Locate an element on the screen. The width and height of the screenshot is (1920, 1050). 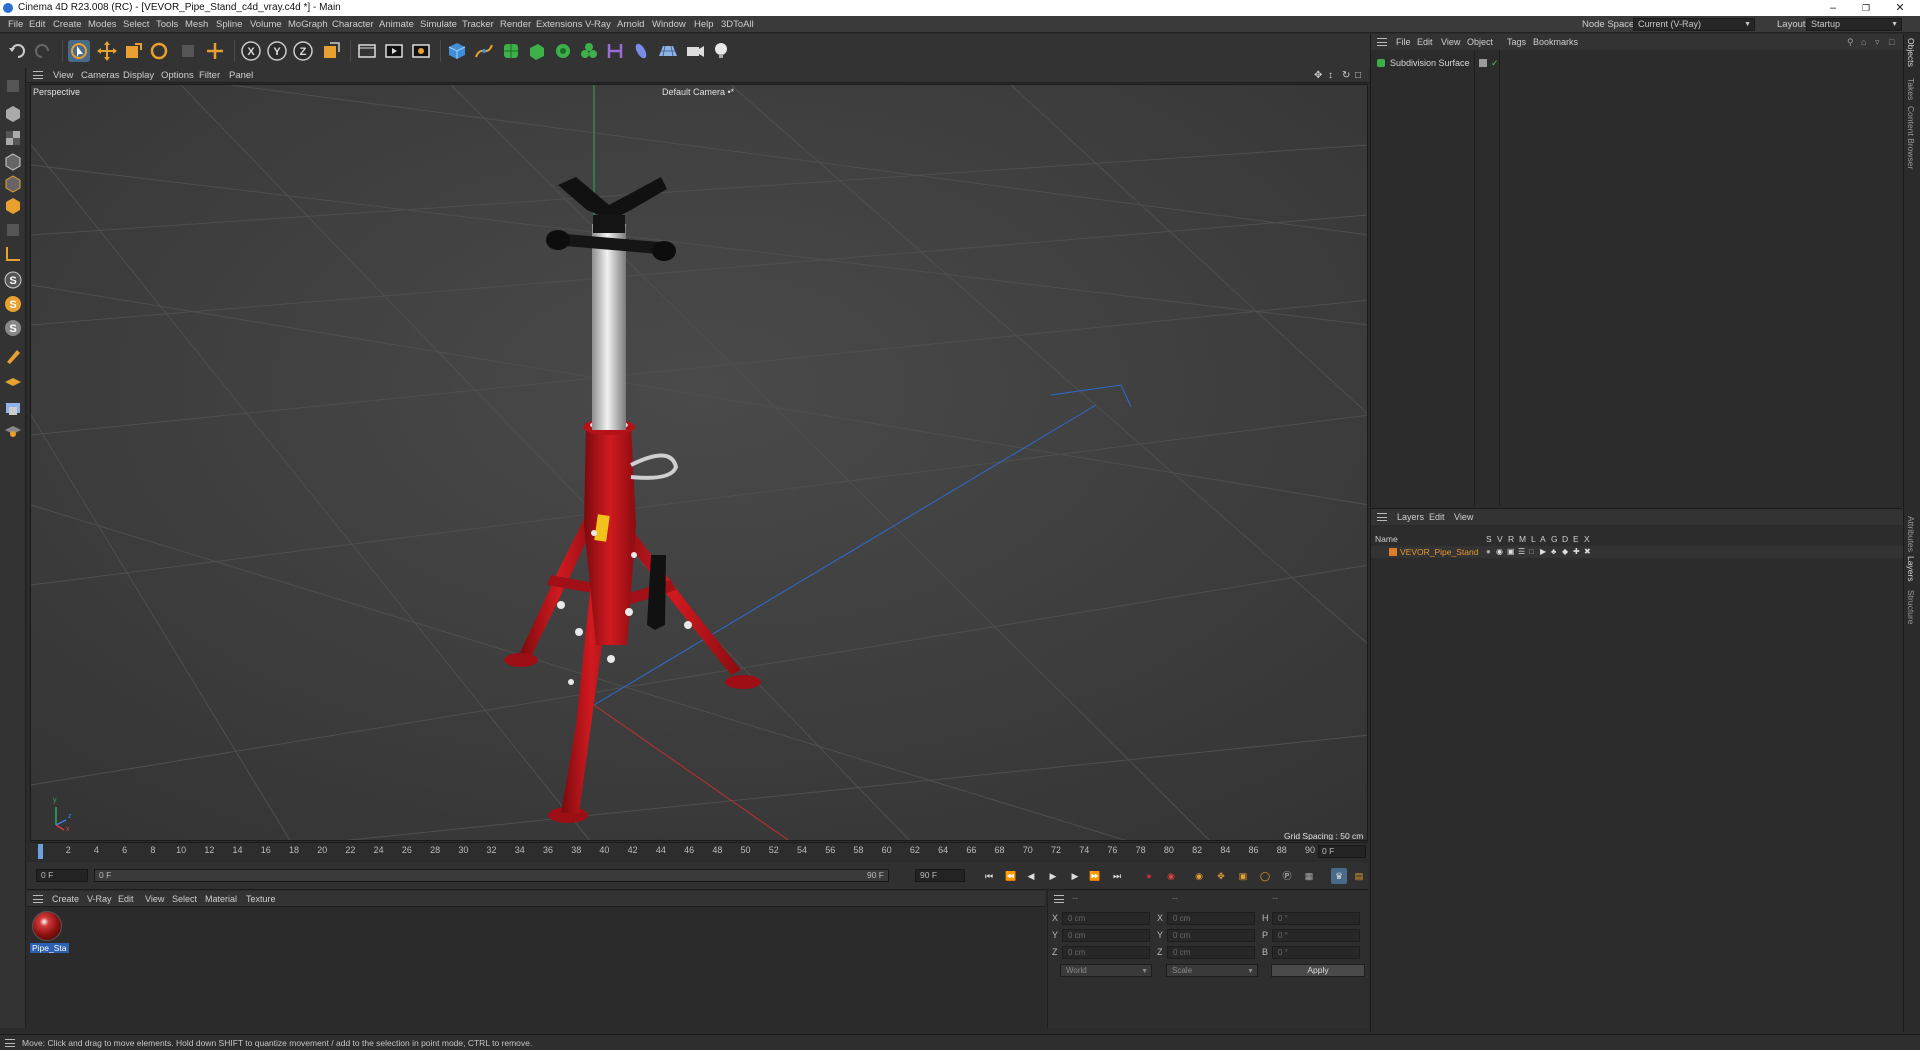
object-axis-icon is located at coordinates (13, 230).